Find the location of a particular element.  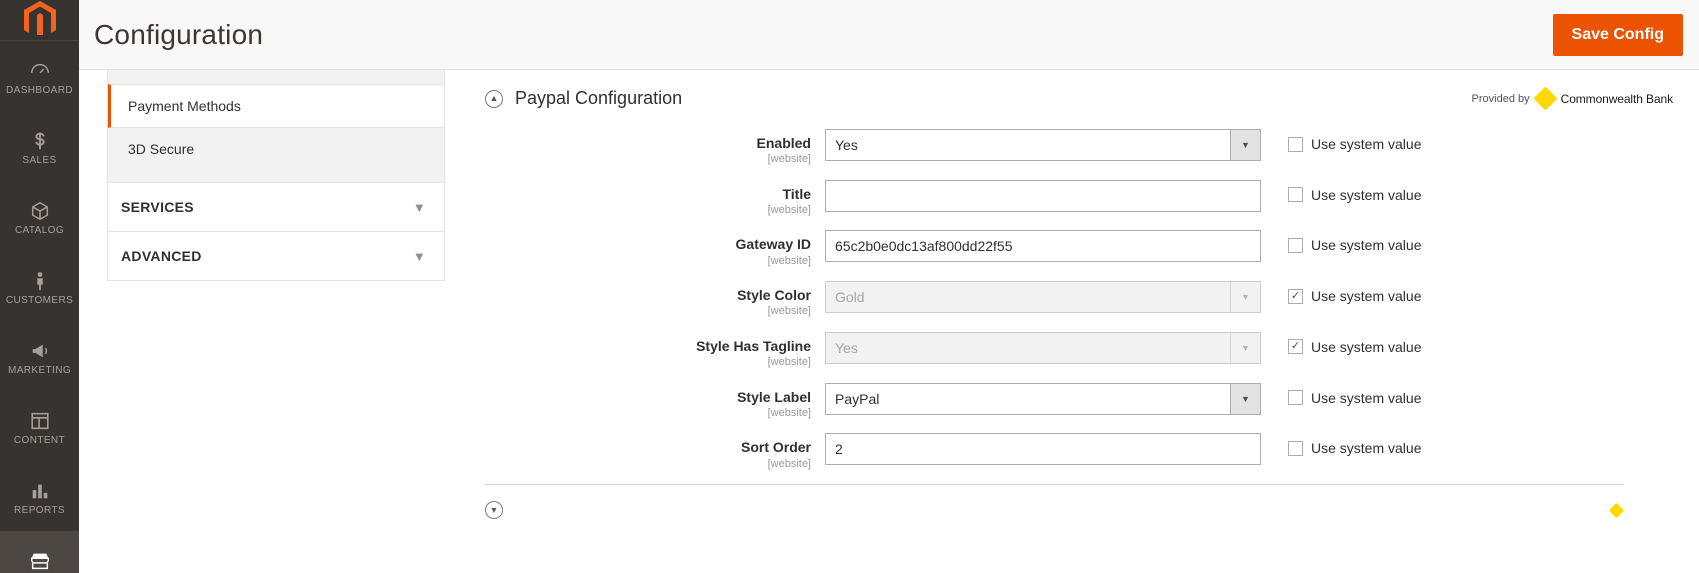

sidebar-item-label: Reports is located at coordinates (39, 510).